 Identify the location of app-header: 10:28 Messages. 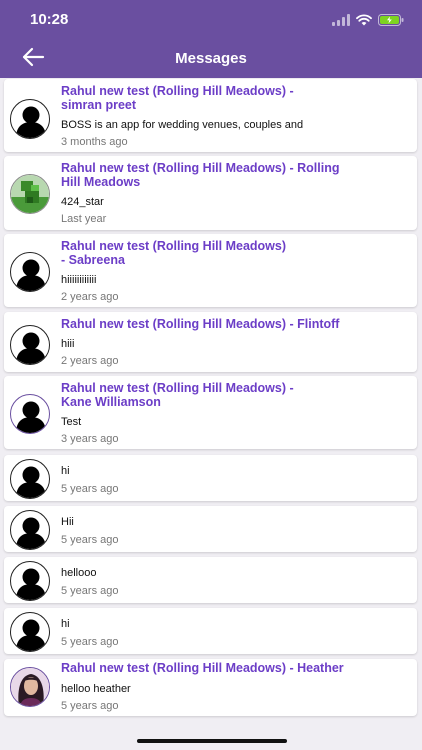
(211, 39).